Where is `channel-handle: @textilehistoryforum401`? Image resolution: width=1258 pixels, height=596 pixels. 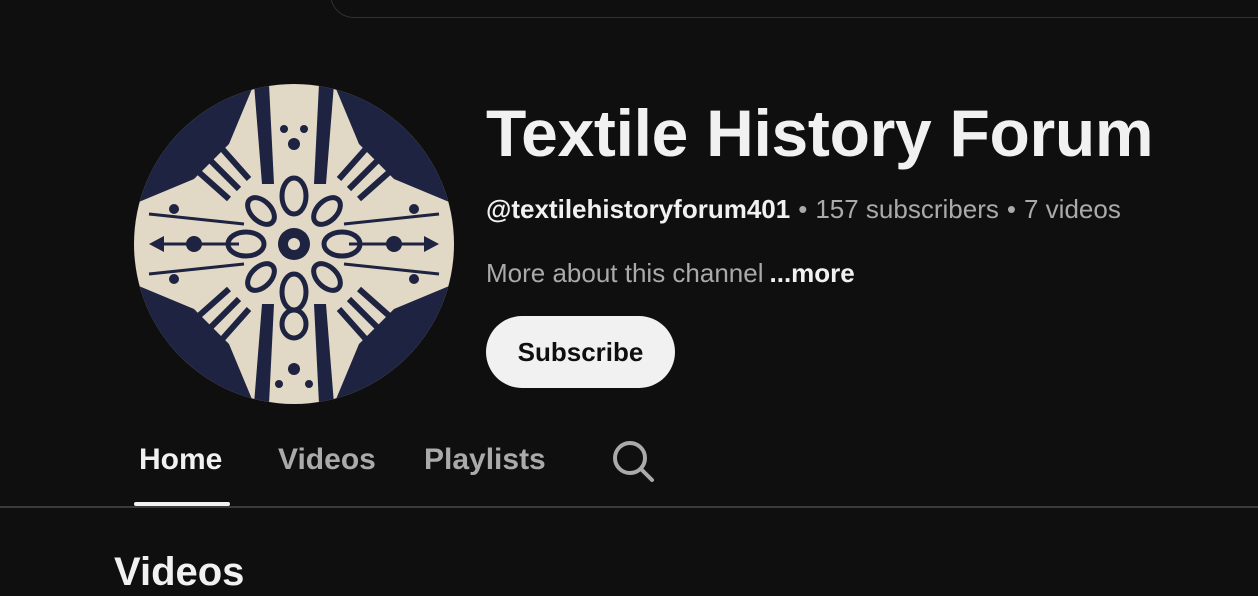
channel-handle: @textilehistoryforum401 is located at coordinates (638, 209).